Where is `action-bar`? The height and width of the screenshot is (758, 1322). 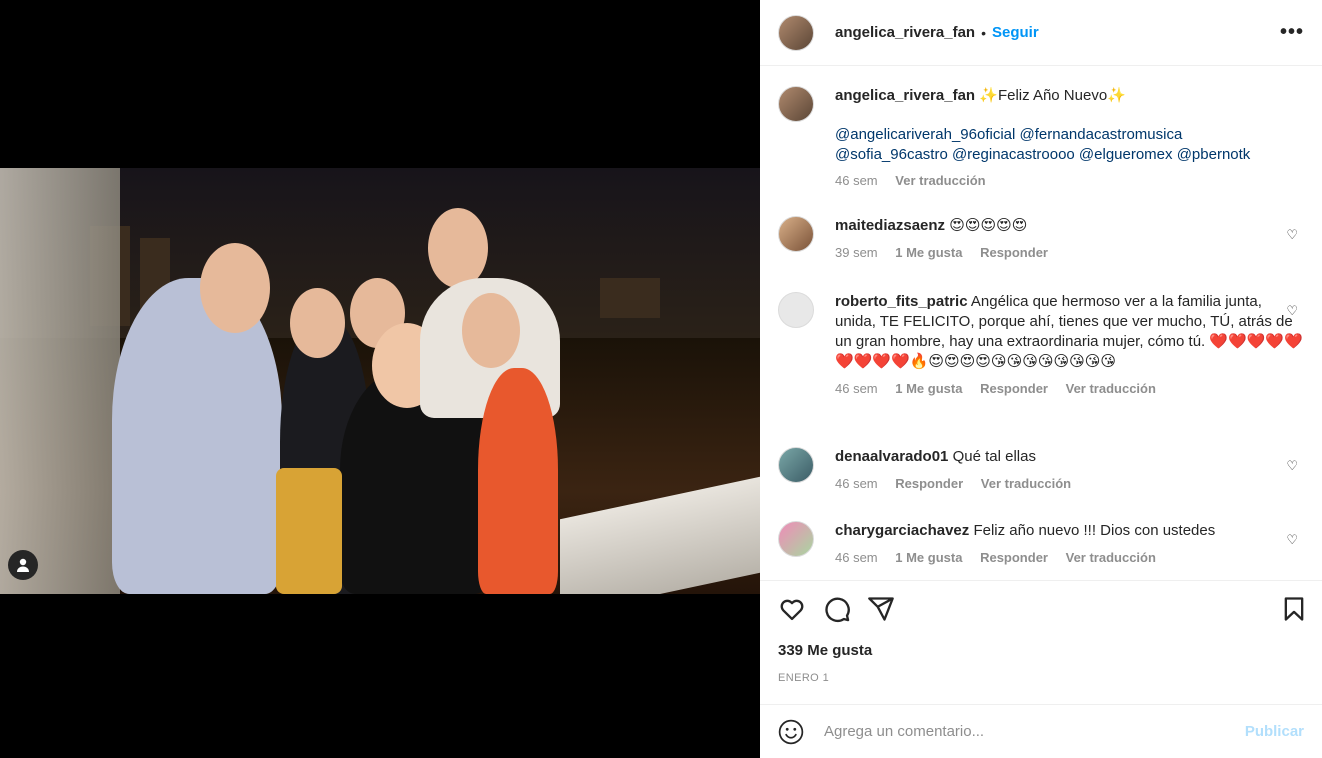
action-bar is located at coordinates (1041, 609).